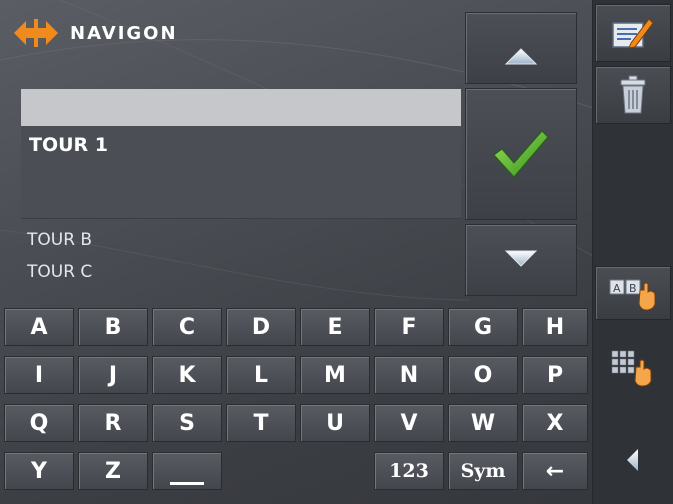 Image resolution: width=673 pixels, height=504 pixels. Describe the element at coordinates (69, 145) in the screenshot. I see `list-item-label: TOUR 1` at that location.